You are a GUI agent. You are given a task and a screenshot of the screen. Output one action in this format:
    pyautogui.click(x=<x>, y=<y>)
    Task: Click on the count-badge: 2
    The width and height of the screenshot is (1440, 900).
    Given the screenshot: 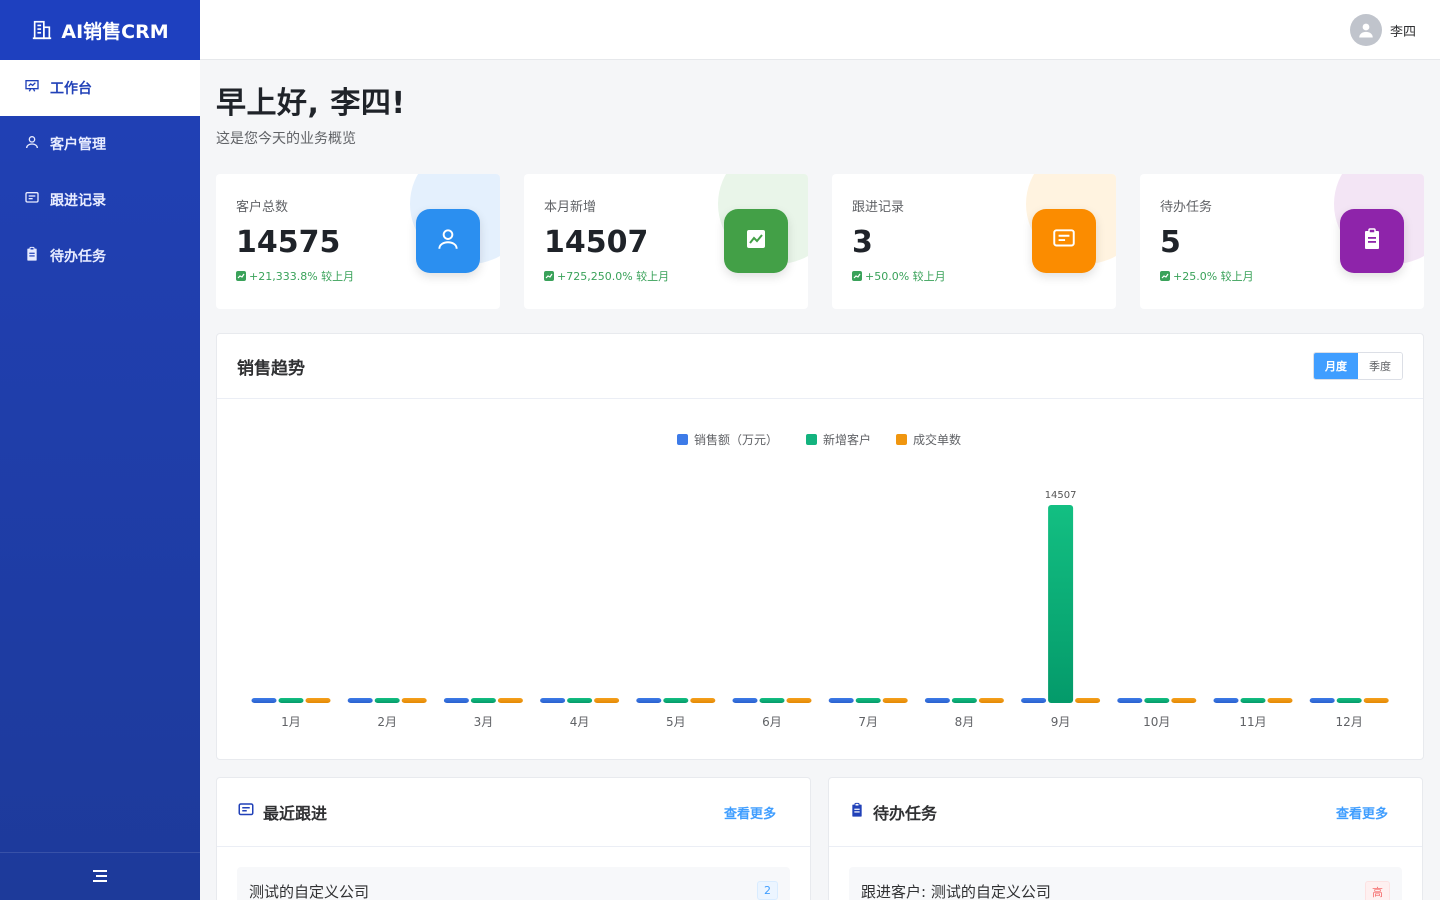 What is the action you would take?
    pyautogui.click(x=767, y=890)
    